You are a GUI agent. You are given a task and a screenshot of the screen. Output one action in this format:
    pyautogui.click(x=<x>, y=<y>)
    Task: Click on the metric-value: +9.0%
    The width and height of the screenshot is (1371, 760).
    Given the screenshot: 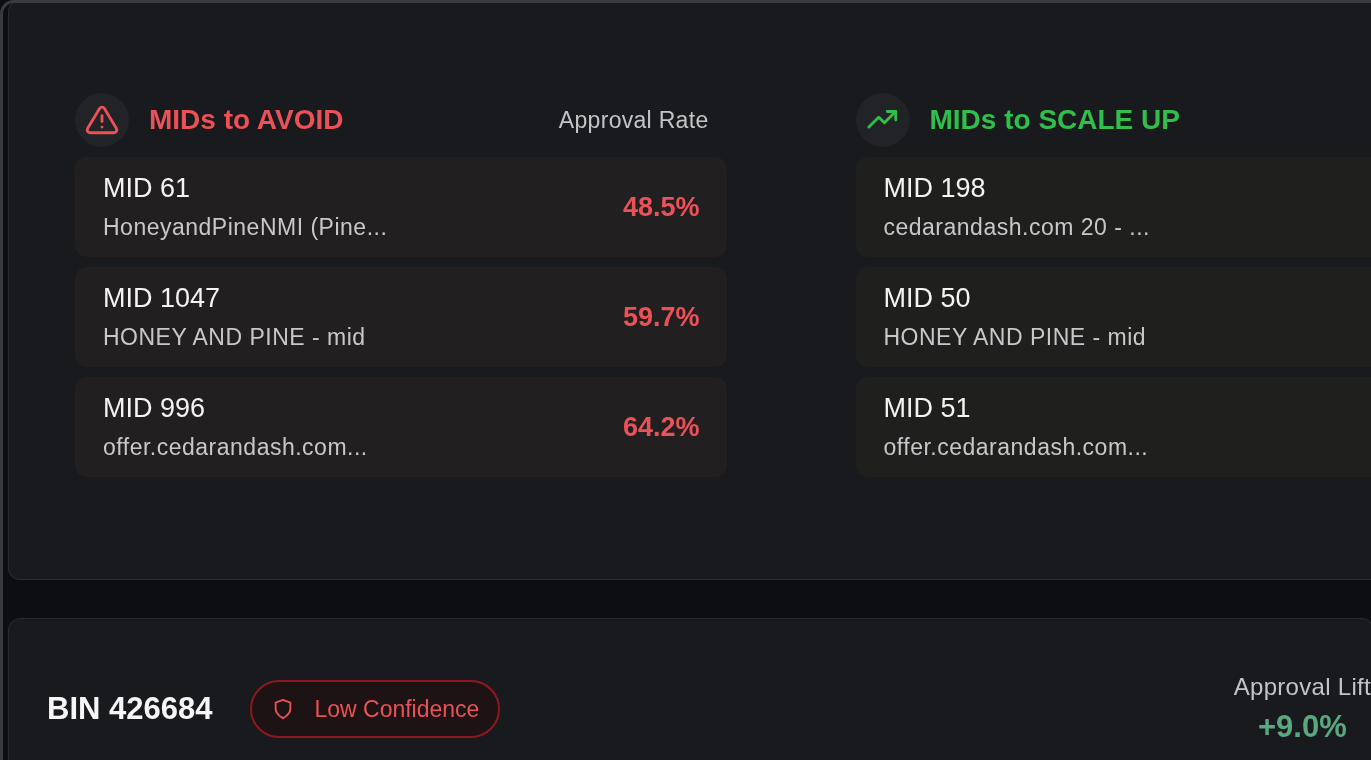 What is the action you would take?
    pyautogui.click(x=1302, y=727)
    